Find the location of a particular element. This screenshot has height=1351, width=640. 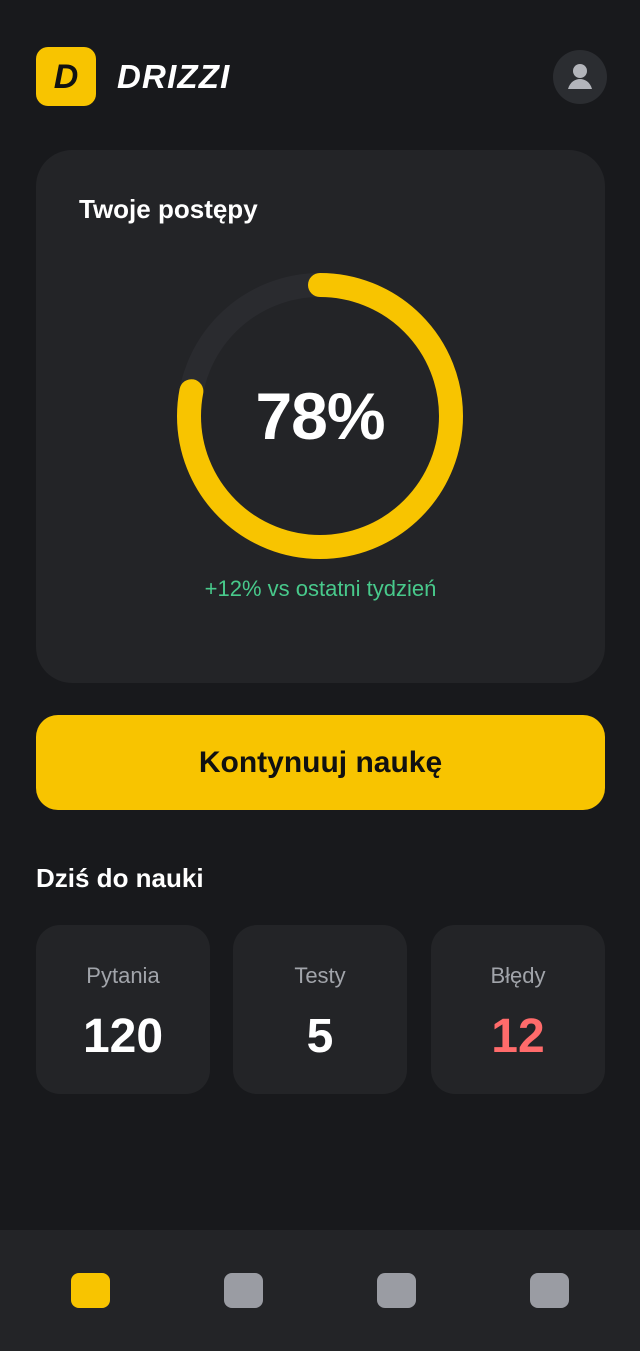

app-header: D DRIZZI is located at coordinates (321, 76).